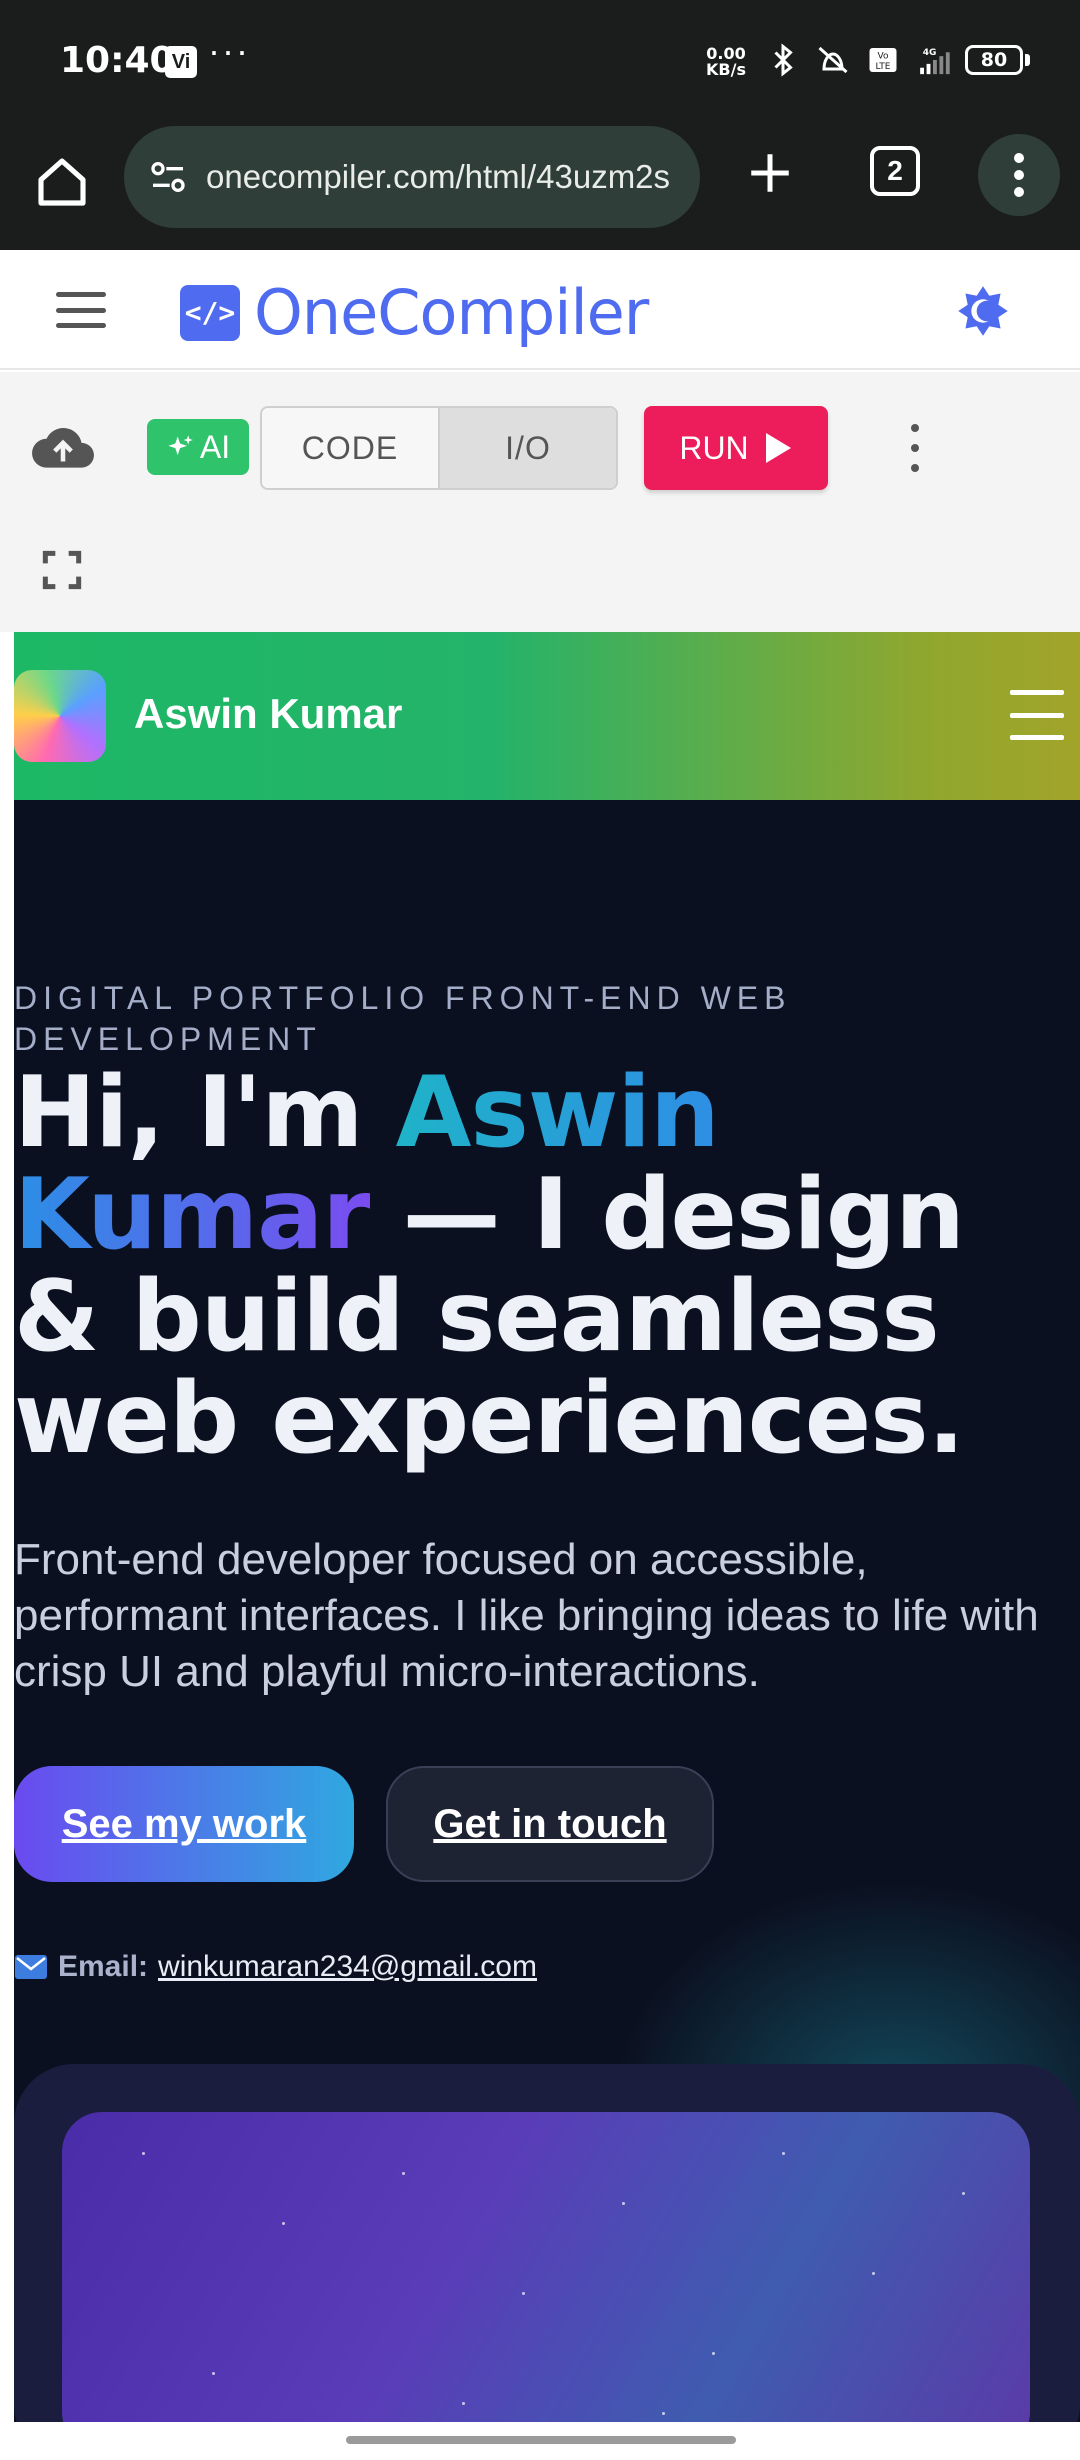 The width and height of the screenshot is (1080, 2460). Describe the element at coordinates (883, 57) in the screenshot. I see `svg-text: Vo` at that location.